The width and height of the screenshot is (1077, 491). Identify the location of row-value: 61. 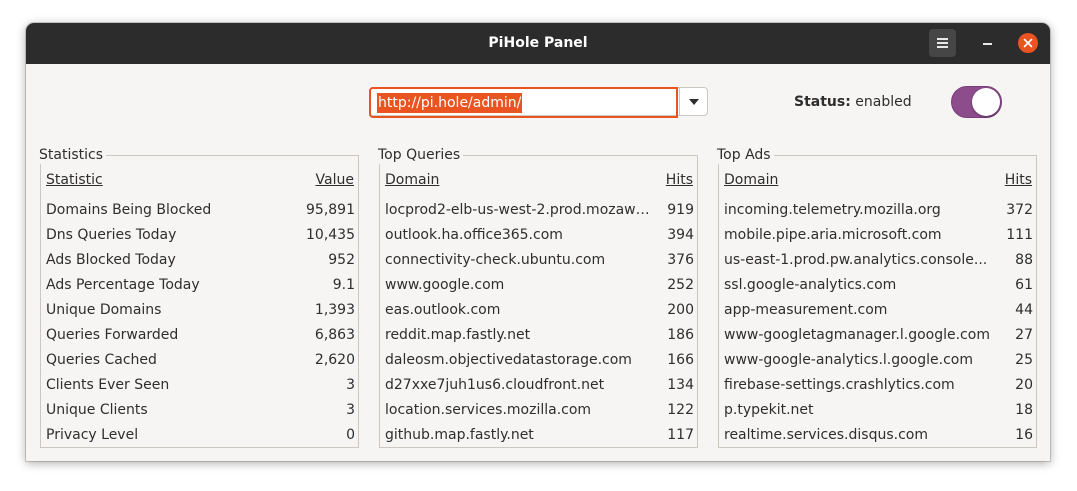
(1024, 285).